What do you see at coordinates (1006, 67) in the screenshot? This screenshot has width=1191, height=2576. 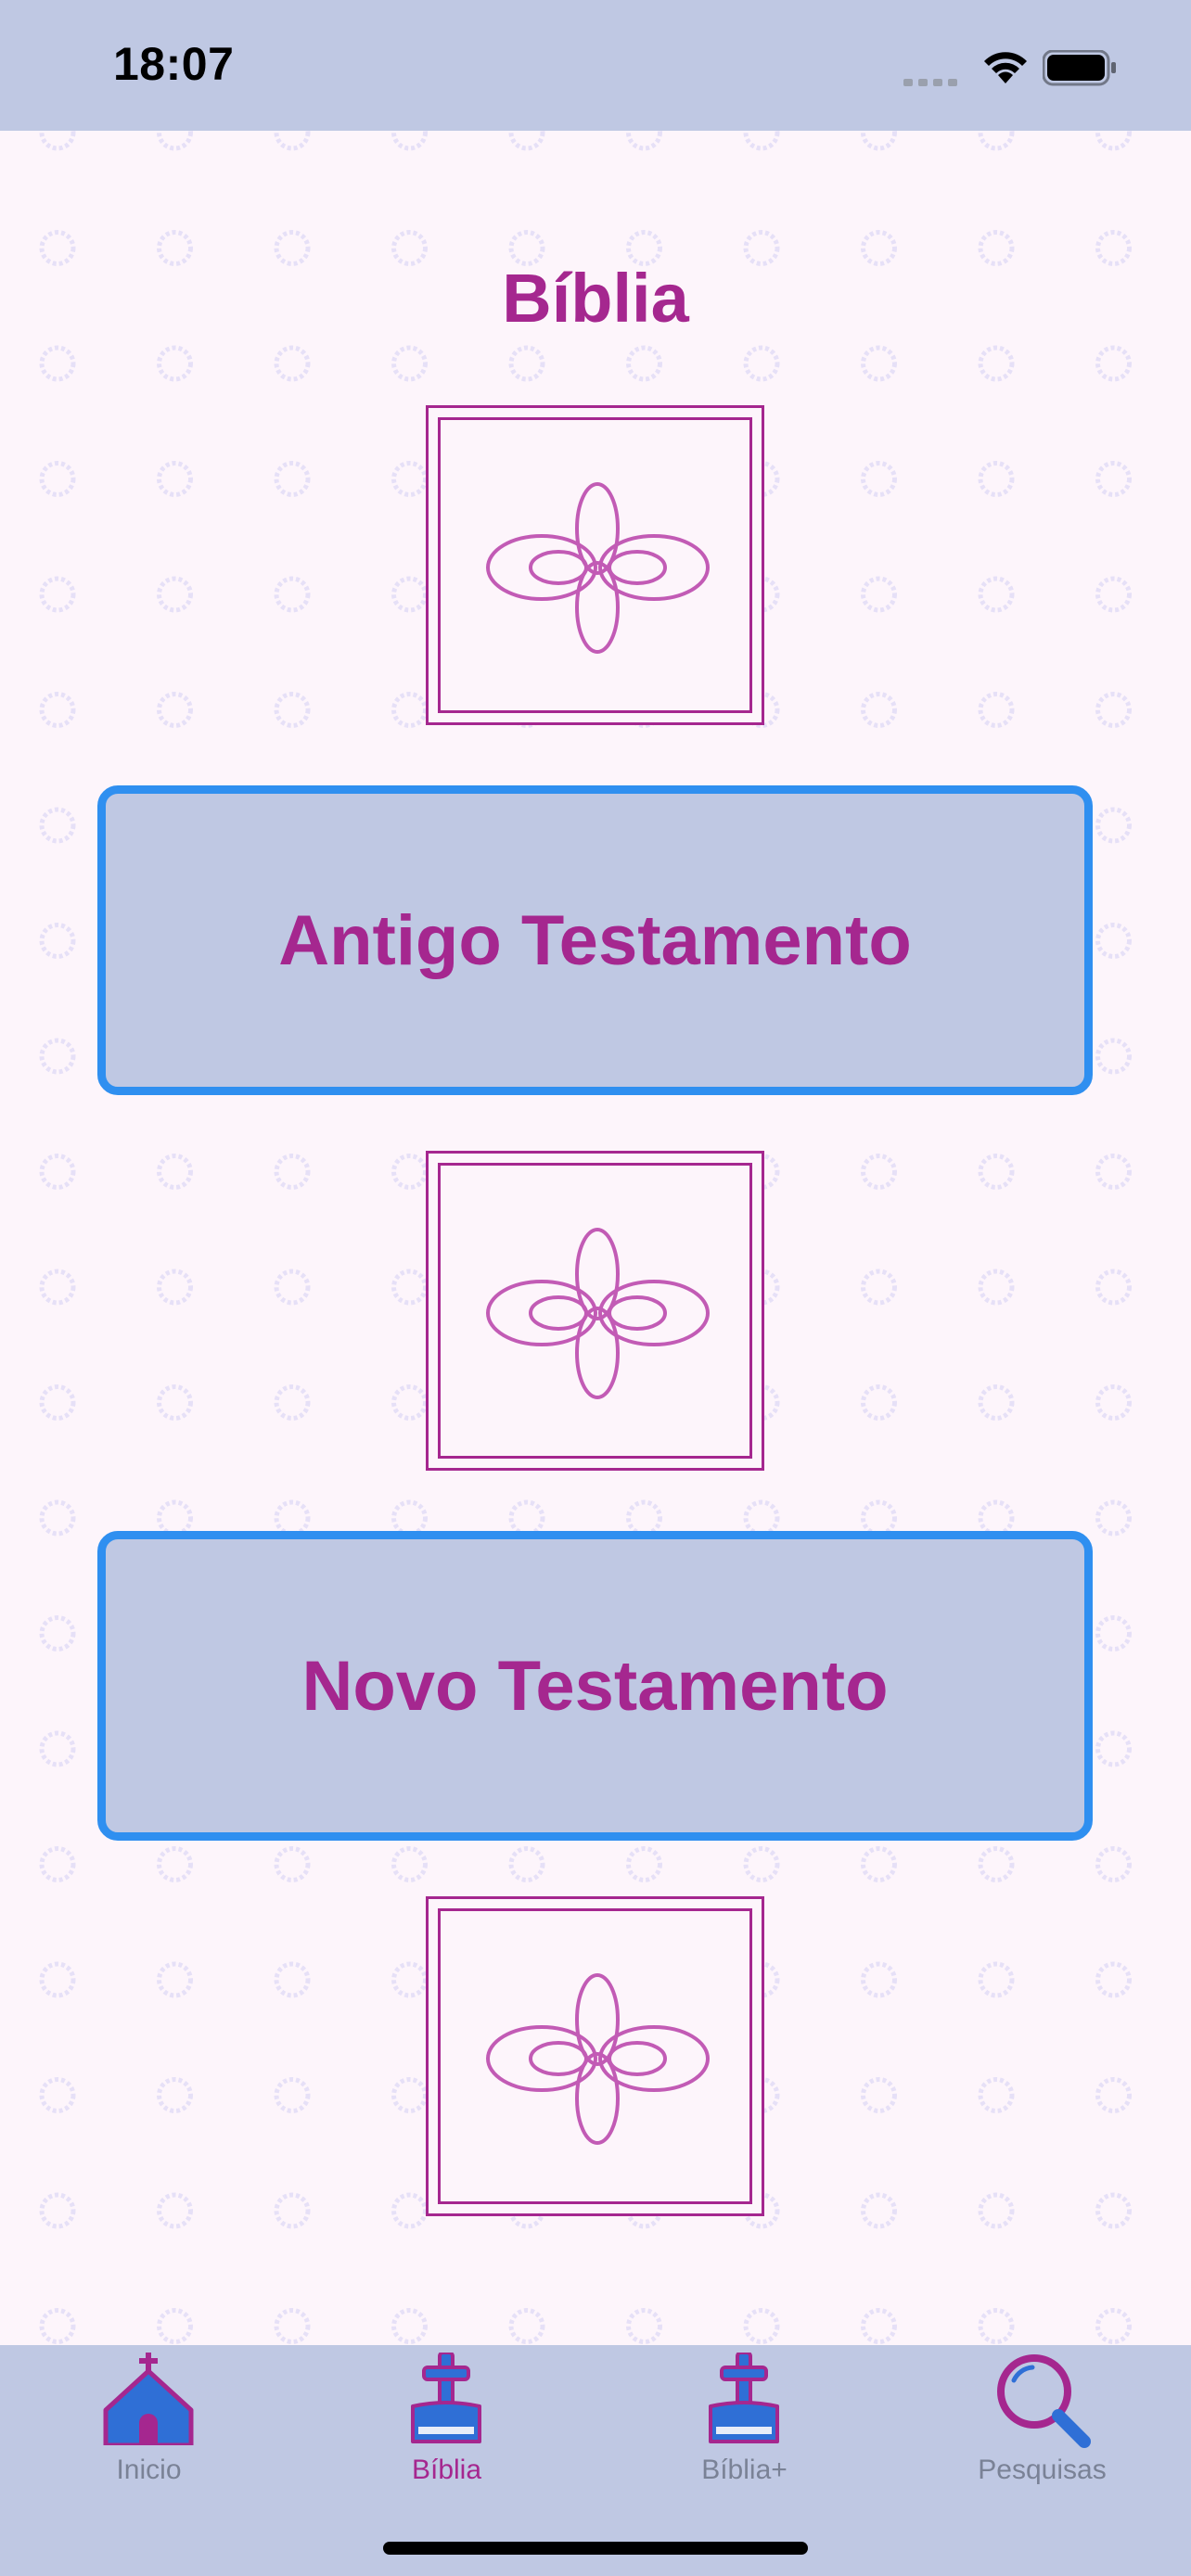 I see `wifi-icon` at bounding box center [1006, 67].